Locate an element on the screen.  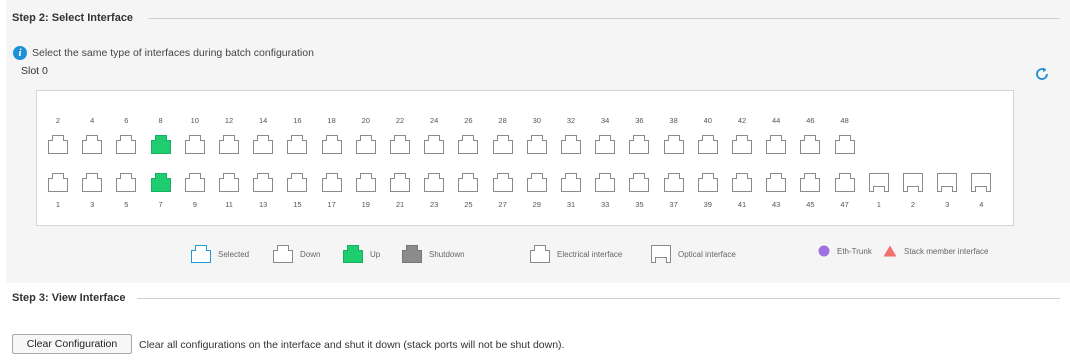
legend-electrical-label: Electrical interface is located at coordinates (590, 254).